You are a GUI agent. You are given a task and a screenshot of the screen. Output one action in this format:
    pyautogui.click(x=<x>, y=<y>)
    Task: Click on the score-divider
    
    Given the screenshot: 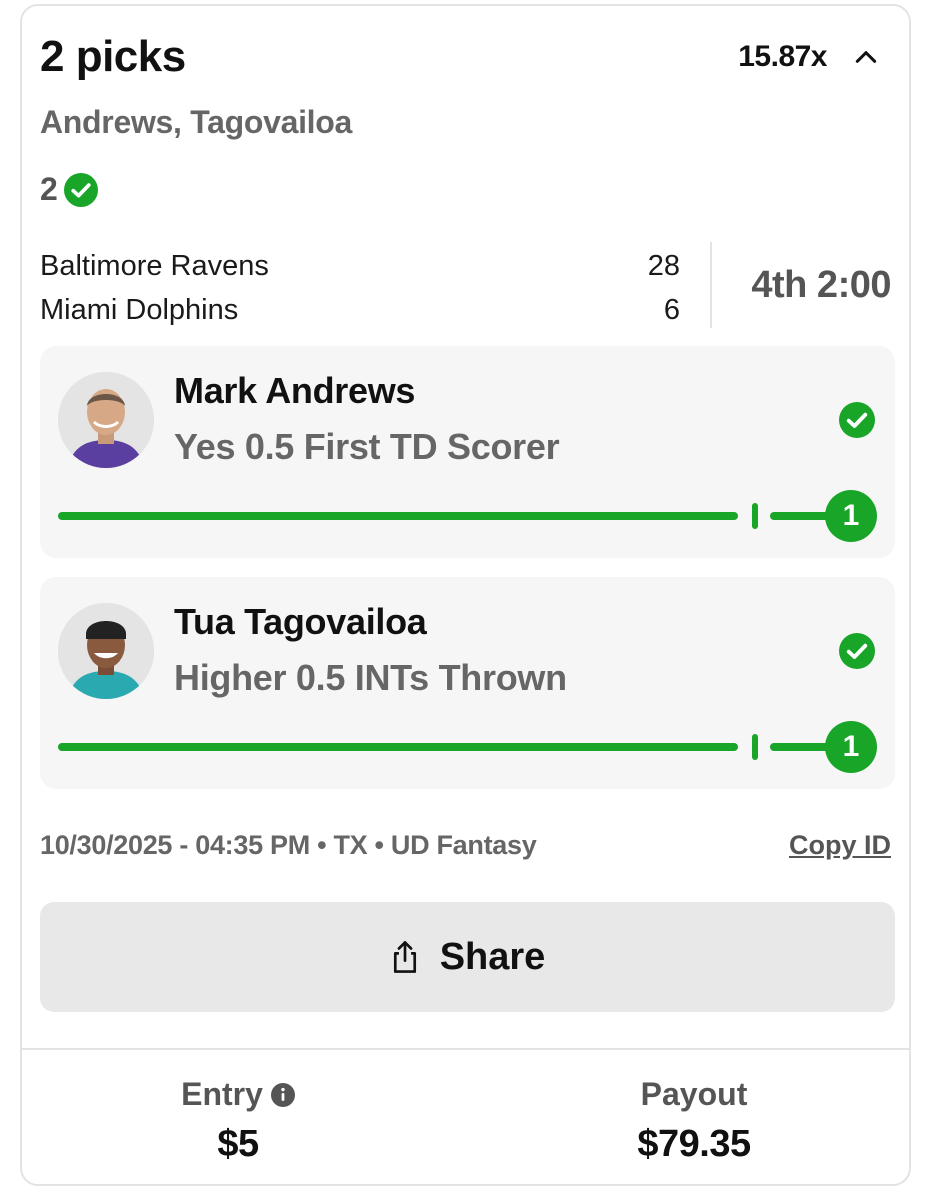 What is the action you would take?
    pyautogui.click(x=711, y=285)
    